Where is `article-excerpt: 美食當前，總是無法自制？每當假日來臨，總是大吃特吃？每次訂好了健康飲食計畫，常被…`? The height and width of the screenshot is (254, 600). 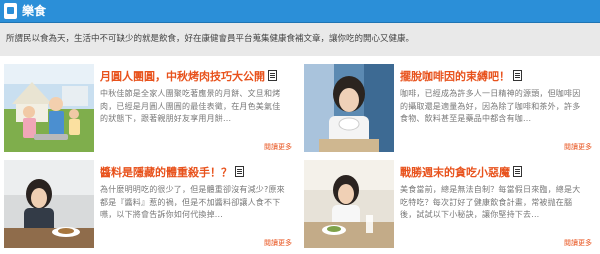
article-excerpt: 美食當前，總是無法自制？每當假日來臨，總是大吃特吃？每次訂好了健康飲食計畫，常被… is located at coordinates (490, 202).